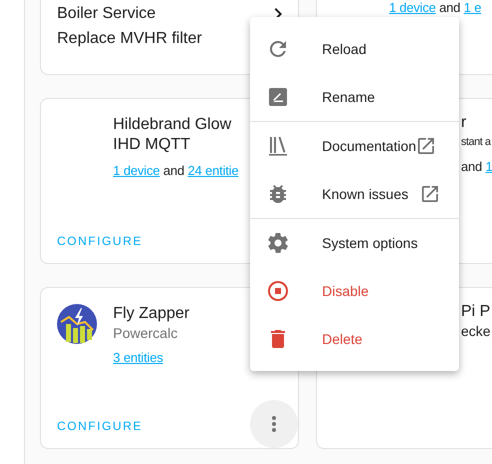 Image resolution: width=492 pixels, height=464 pixels. What do you see at coordinates (476, 312) in the screenshot?
I see `integration-title: Pi P` at bounding box center [476, 312].